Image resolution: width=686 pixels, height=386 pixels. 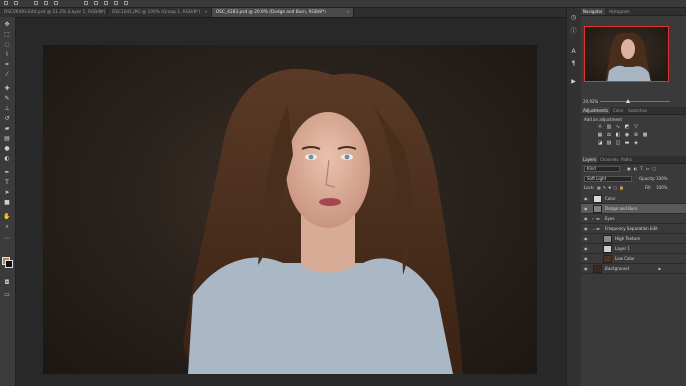 I want to click on history-brush-tool-icon: ↺, so click(x=7, y=119).